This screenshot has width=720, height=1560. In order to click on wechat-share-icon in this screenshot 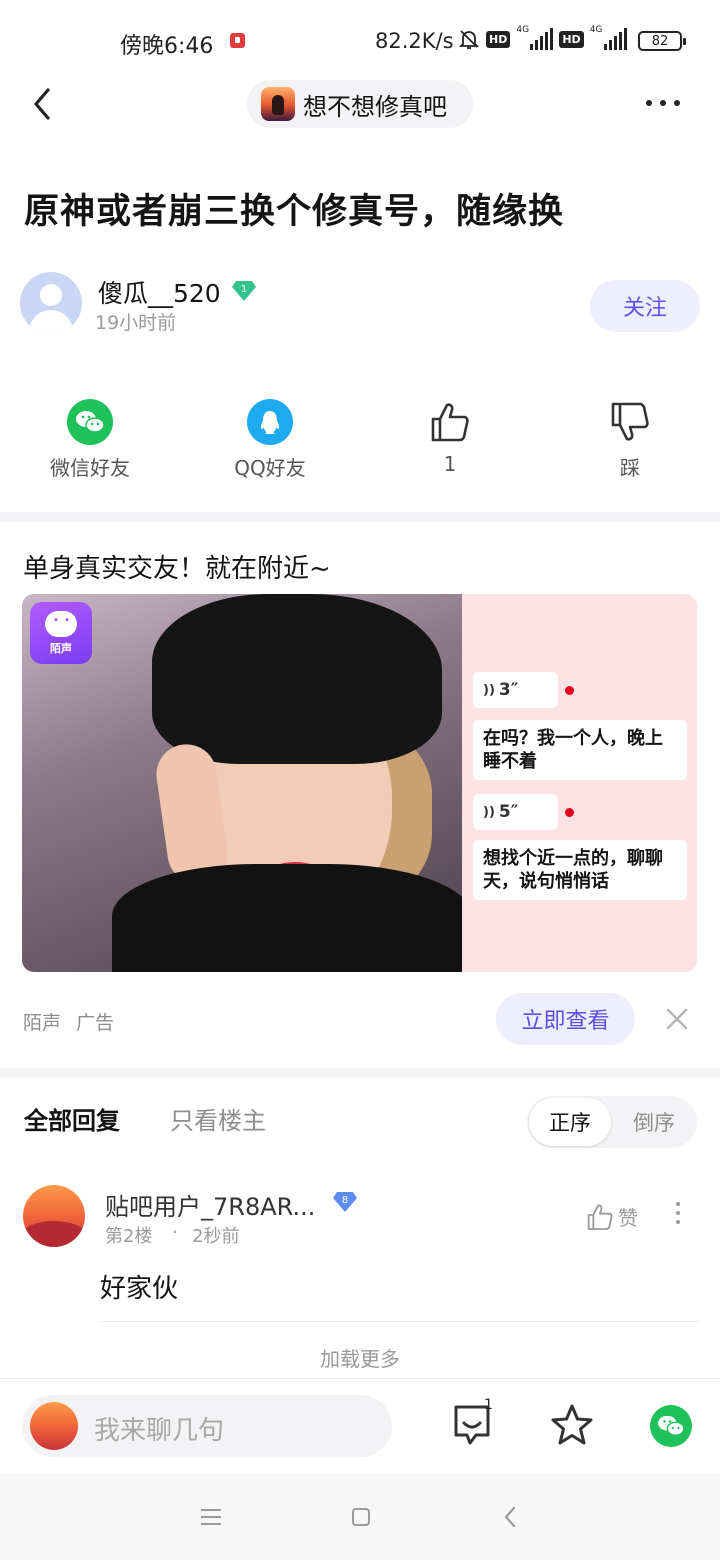, I will do `click(671, 1426)`.